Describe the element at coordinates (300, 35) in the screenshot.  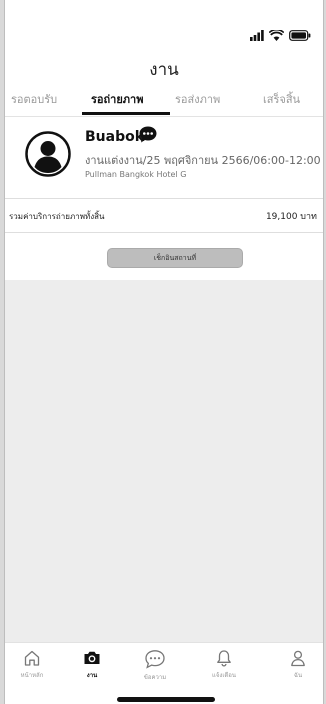
I see `battery-icon` at that location.